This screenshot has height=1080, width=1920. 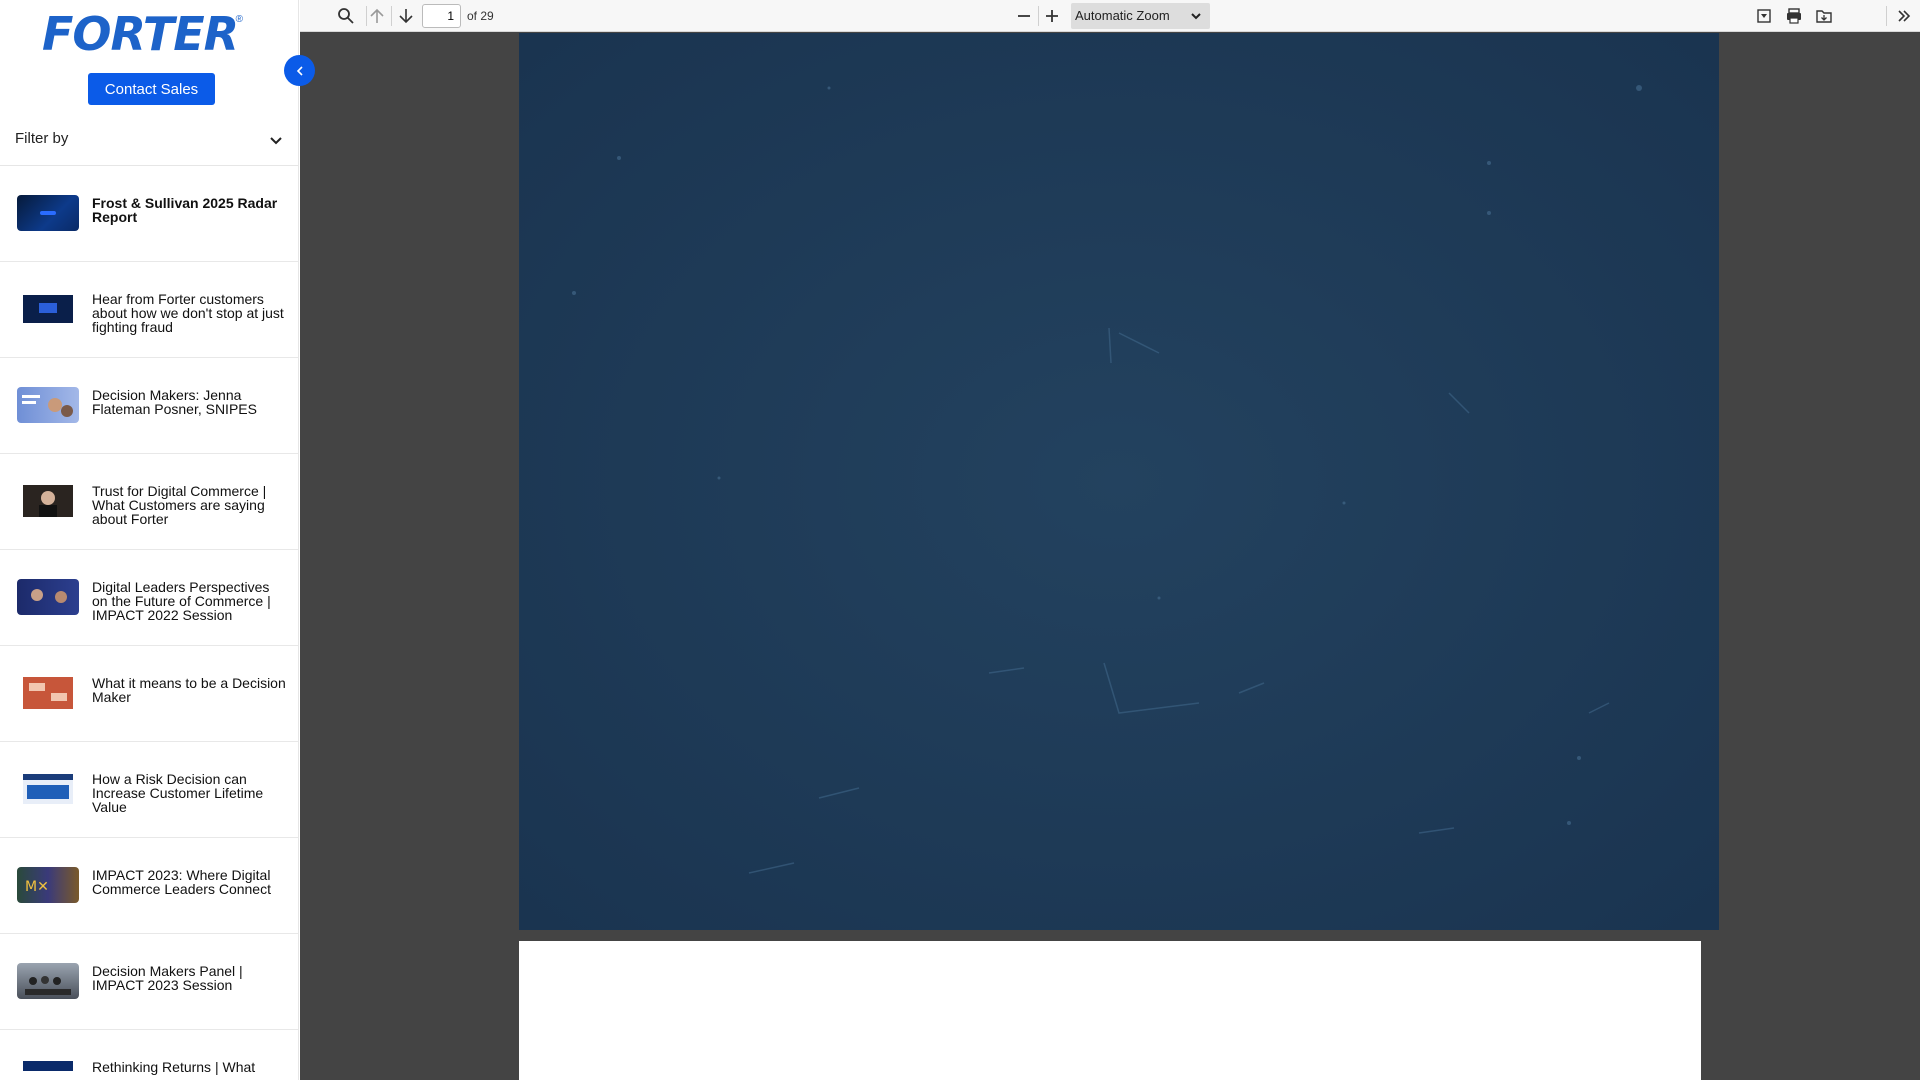 I want to click on print-icon, so click(x=1794, y=16).